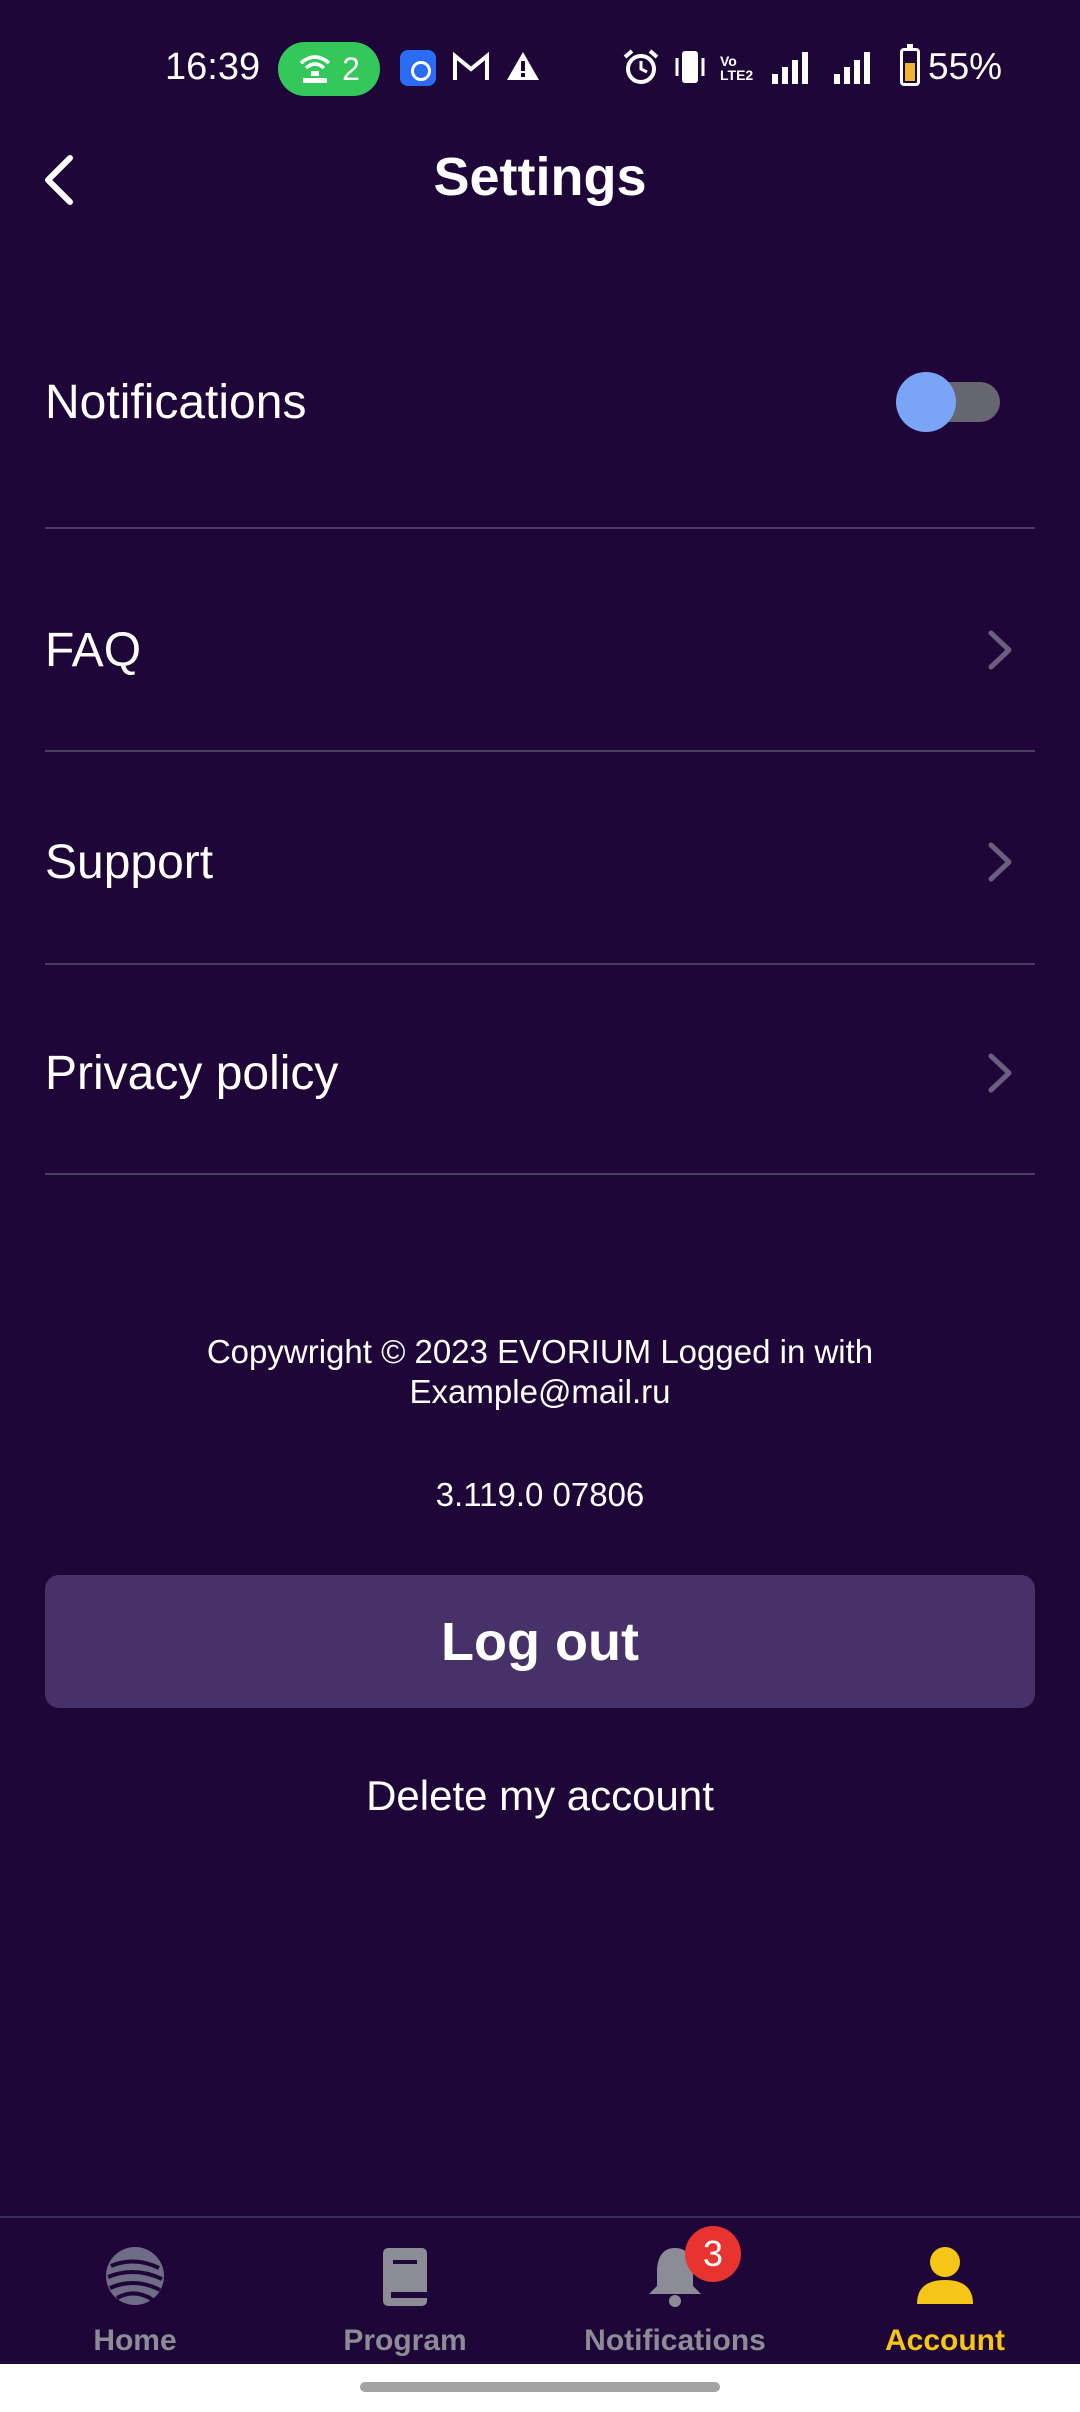  What do you see at coordinates (135, 2276) in the screenshot?
I see `globe-icon` at bounding box center [135, 2276].